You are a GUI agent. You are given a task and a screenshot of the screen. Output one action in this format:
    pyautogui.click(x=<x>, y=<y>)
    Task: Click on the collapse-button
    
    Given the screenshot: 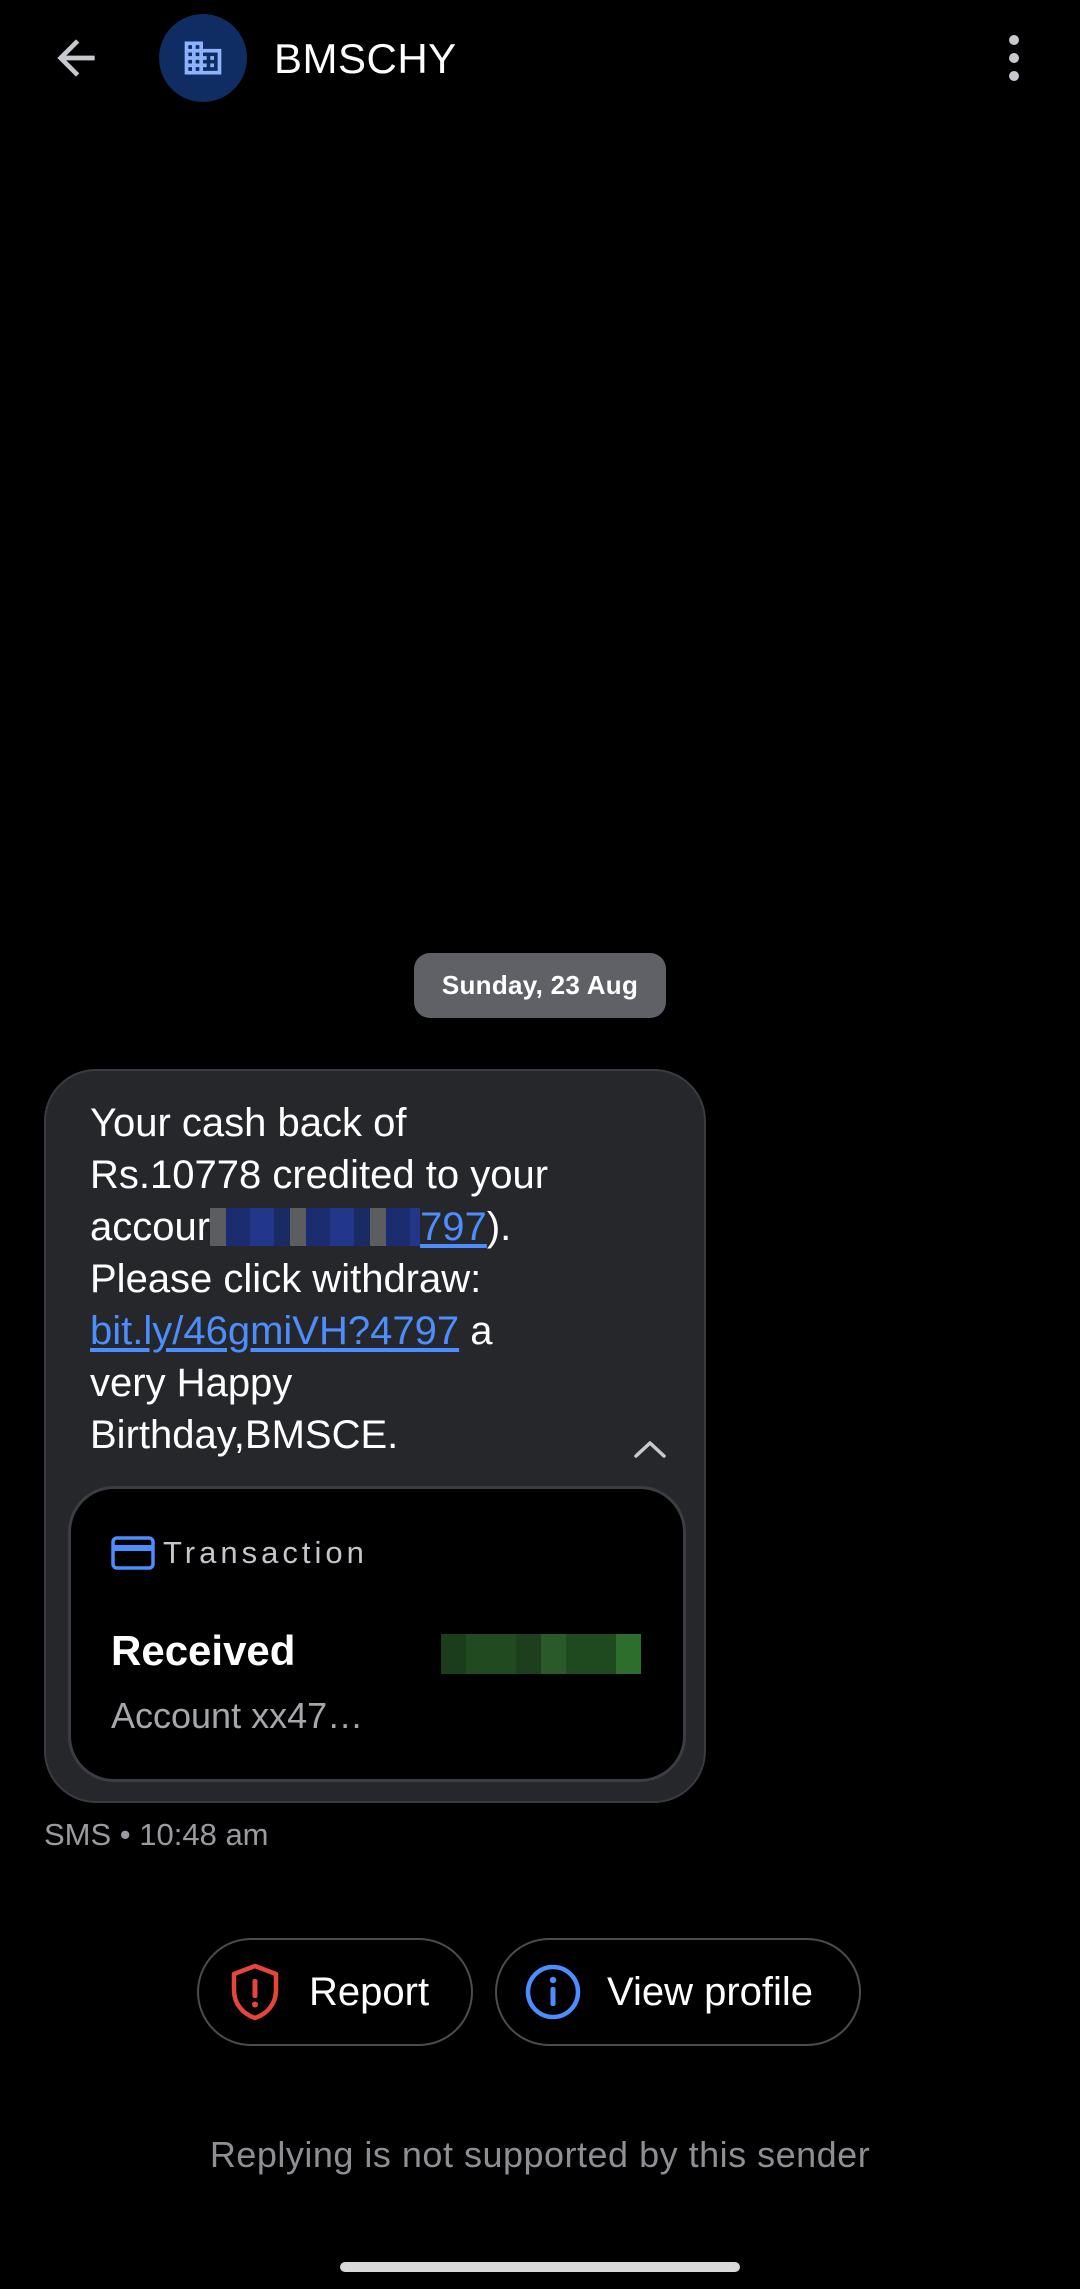 What is the action you would take?
    pyautogui.click(x=650, y=1449)
    